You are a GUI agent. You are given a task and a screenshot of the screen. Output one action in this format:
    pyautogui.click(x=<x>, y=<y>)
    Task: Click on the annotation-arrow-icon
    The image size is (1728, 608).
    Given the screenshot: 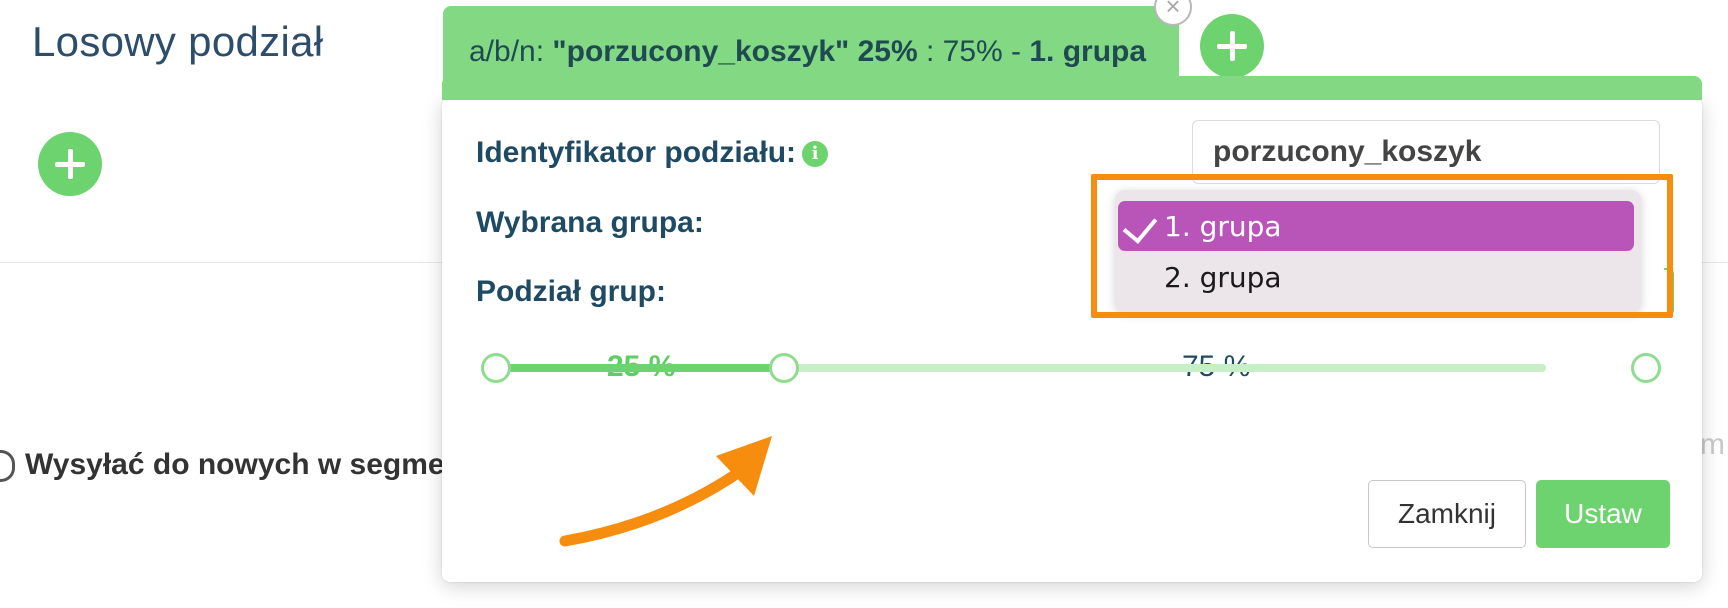 What is the action you would take?
    pyautogui.click(x=665, y=491)
    